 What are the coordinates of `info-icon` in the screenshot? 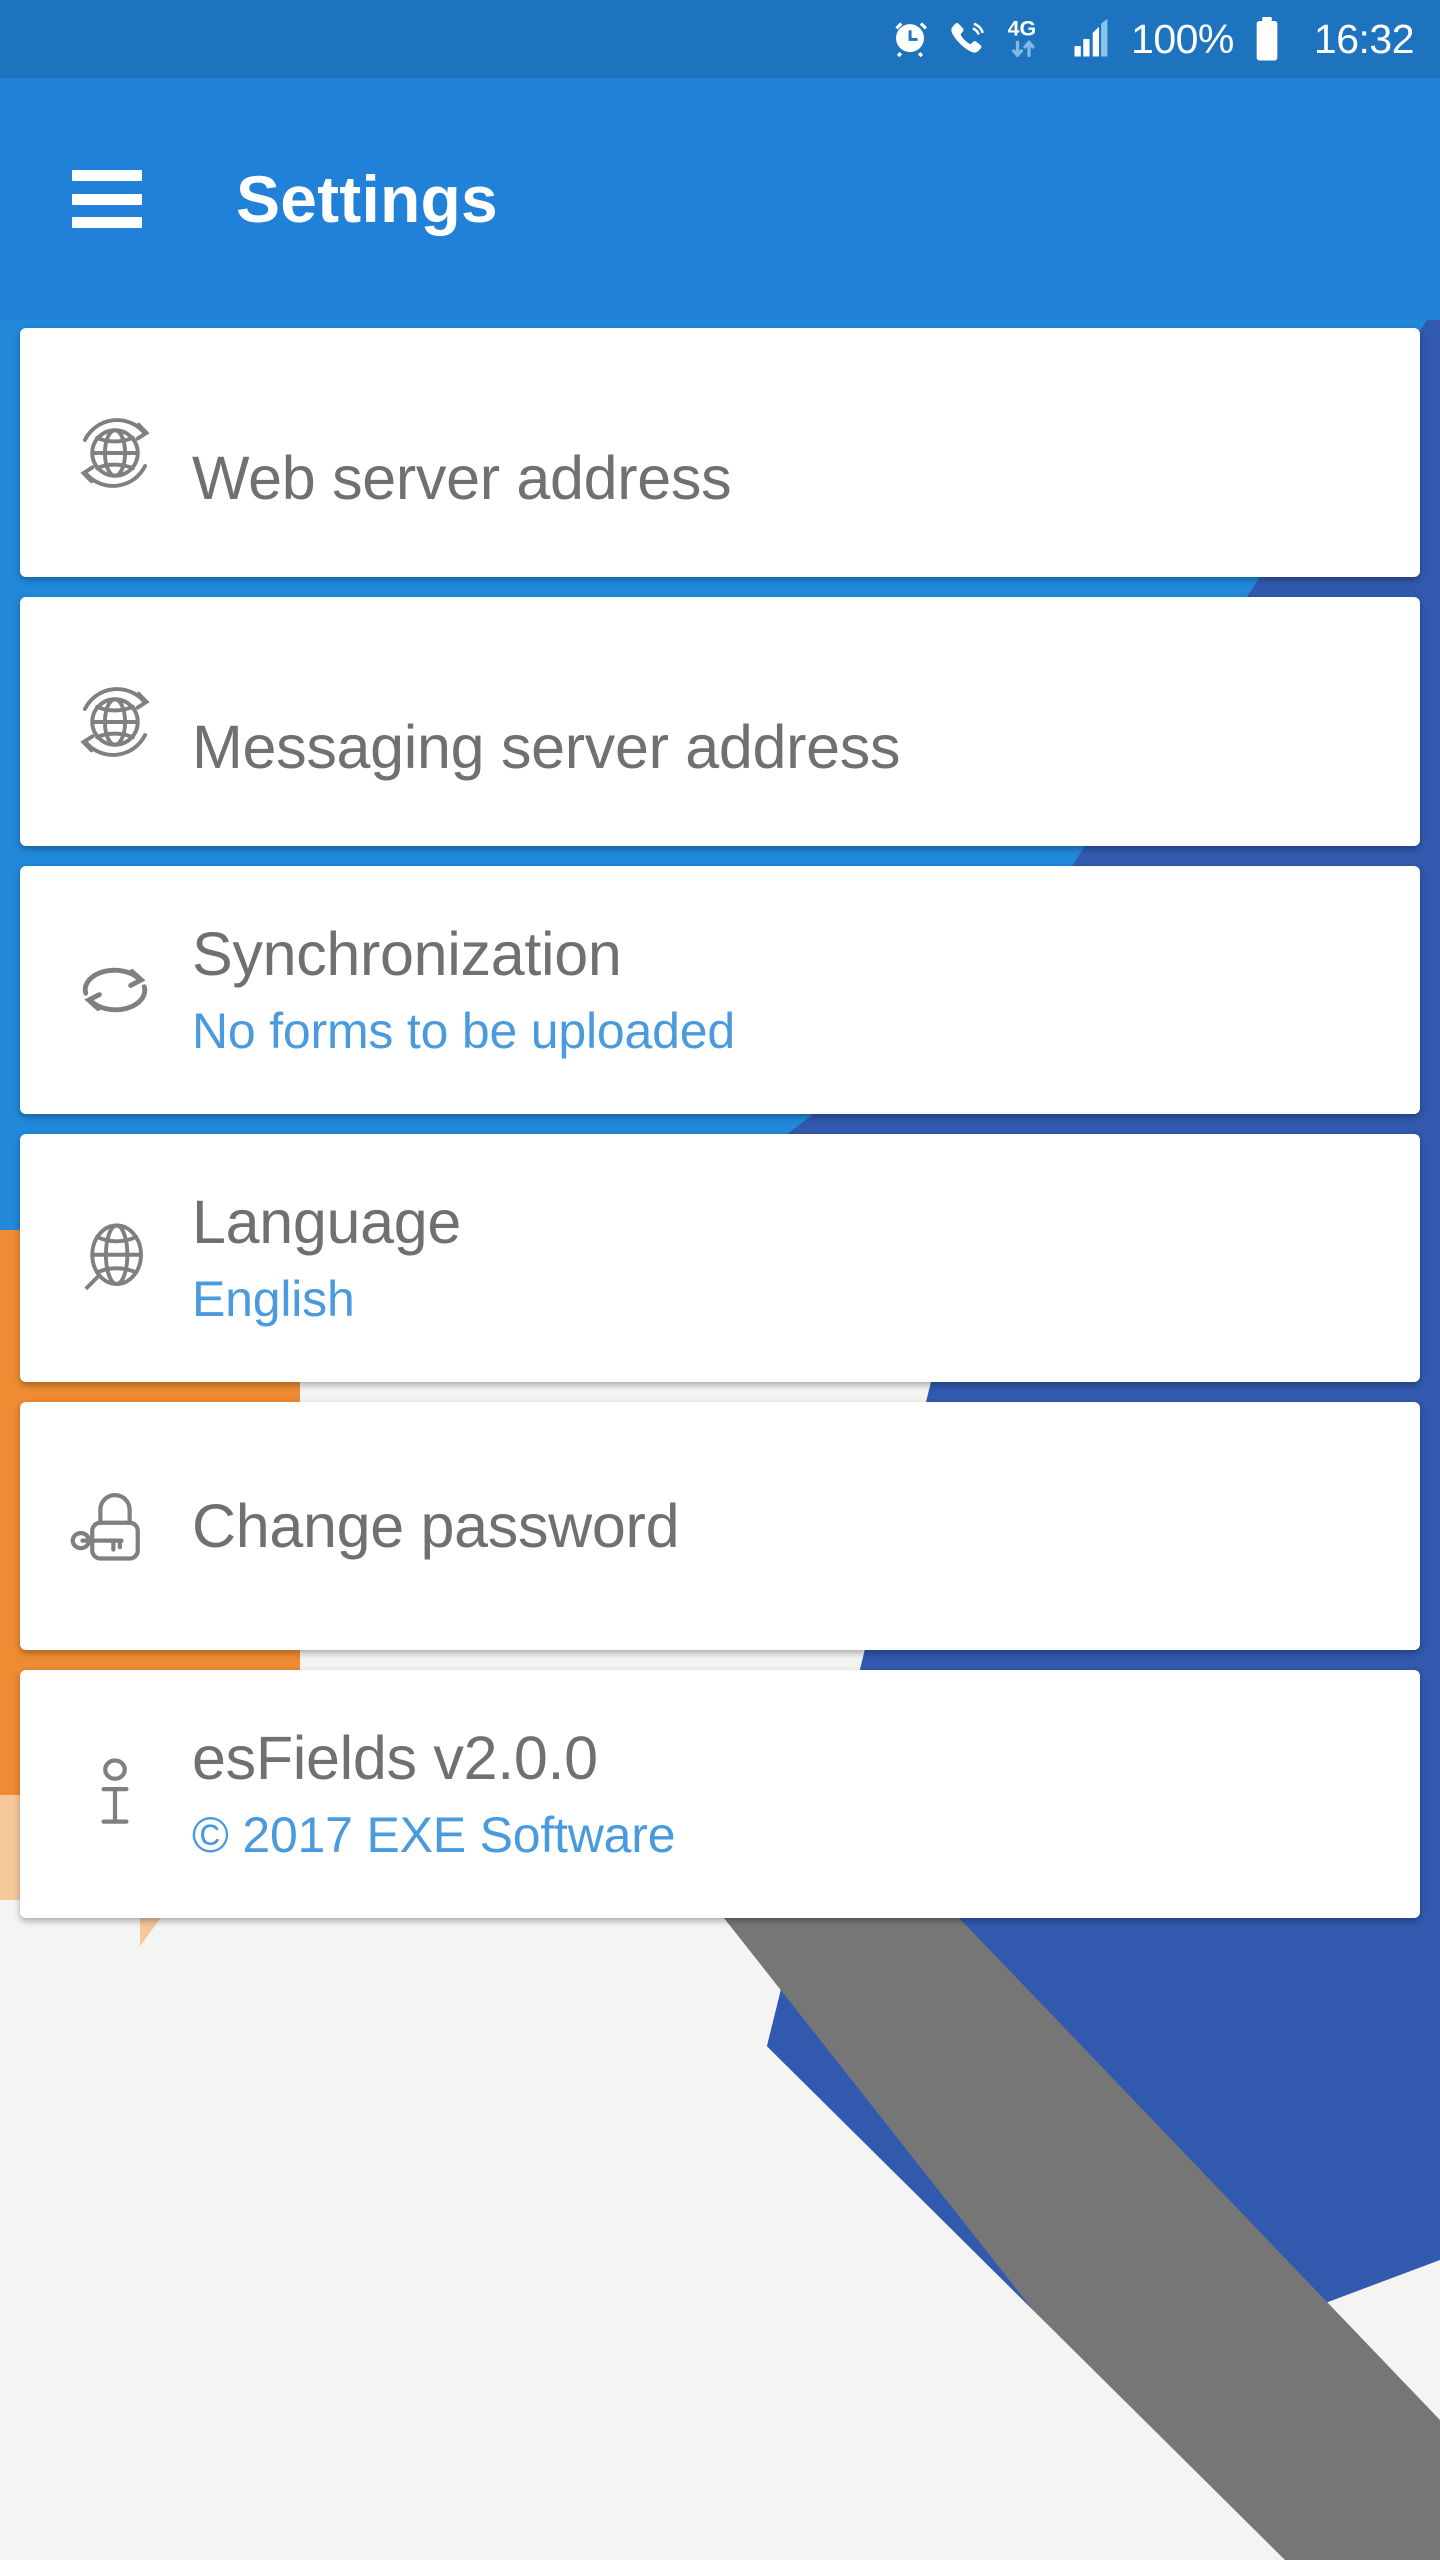 It's located at (106, 1794).